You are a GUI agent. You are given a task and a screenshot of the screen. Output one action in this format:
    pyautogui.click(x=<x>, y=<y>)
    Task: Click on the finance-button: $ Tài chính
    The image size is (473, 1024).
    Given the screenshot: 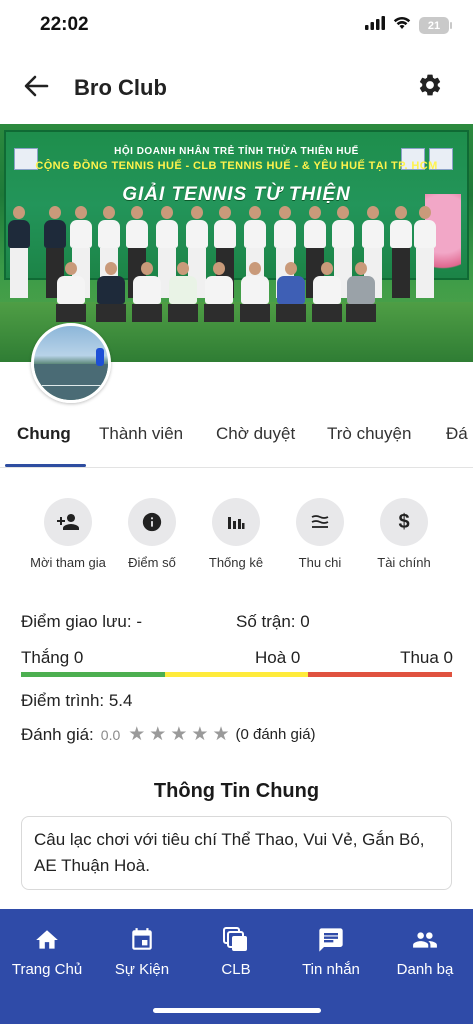 What is the action you would take?
    pyautogui.click(x=404, y=535)
    